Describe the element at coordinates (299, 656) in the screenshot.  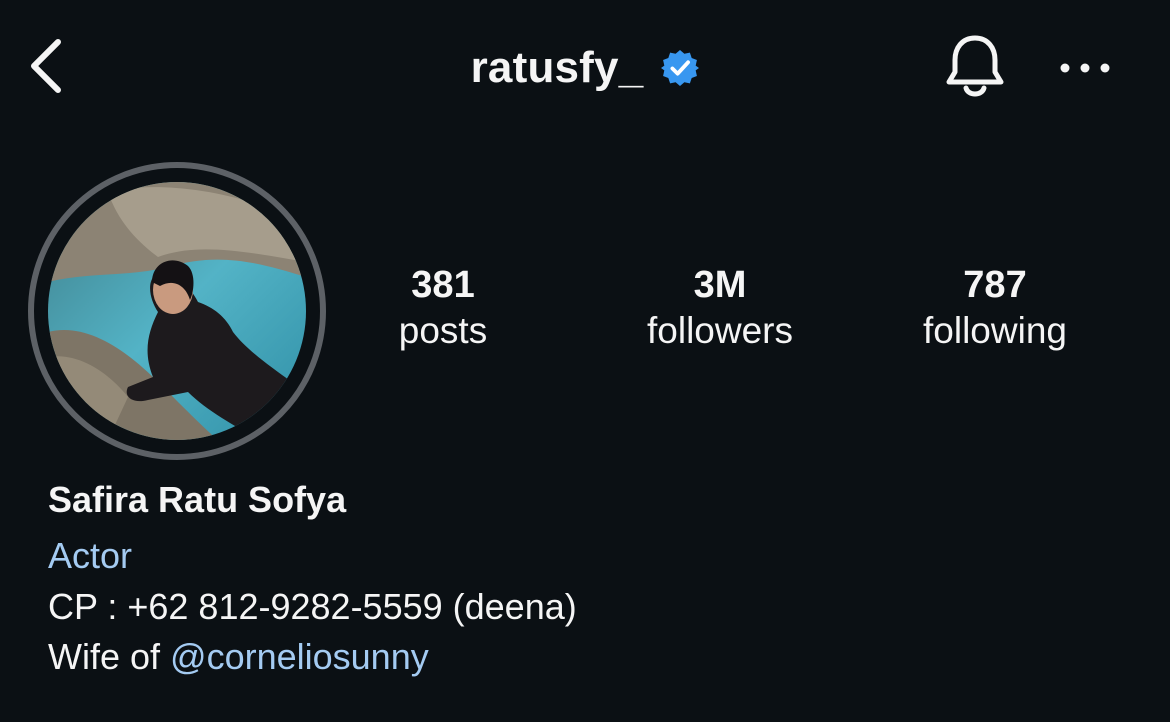
I see `mention-link: @corneliosunny` at that location.